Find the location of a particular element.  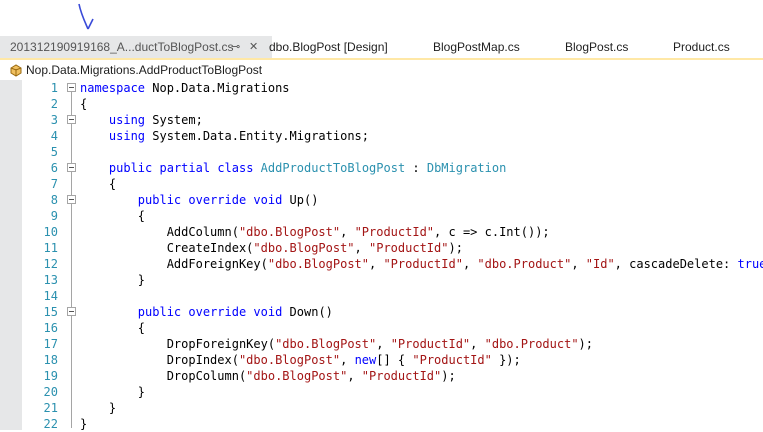

code-text: namespace Nop.Data.Migrations is located at coordinates (185, 88).